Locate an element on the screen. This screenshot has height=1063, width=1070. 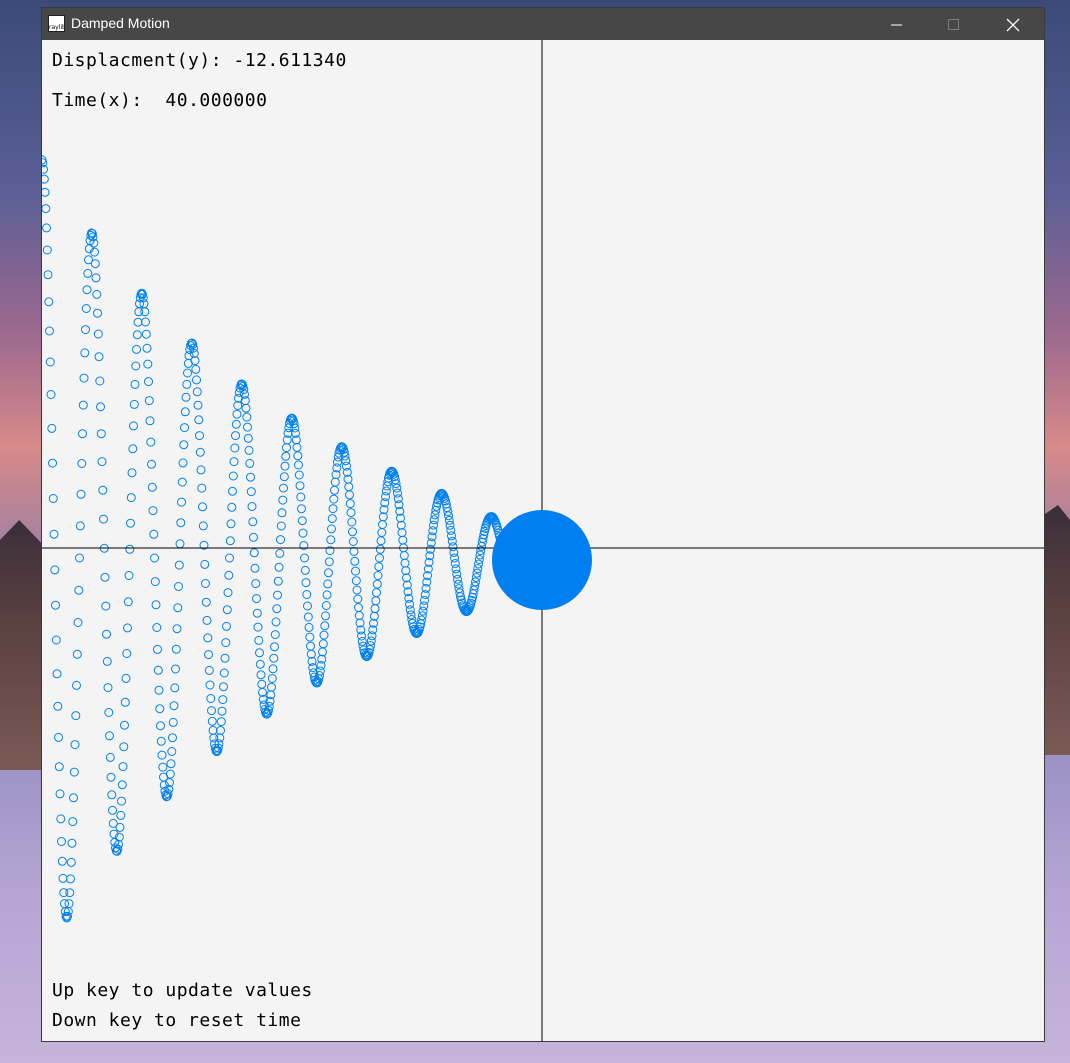
app-icon: raylib is located at coordinates (56, 23).